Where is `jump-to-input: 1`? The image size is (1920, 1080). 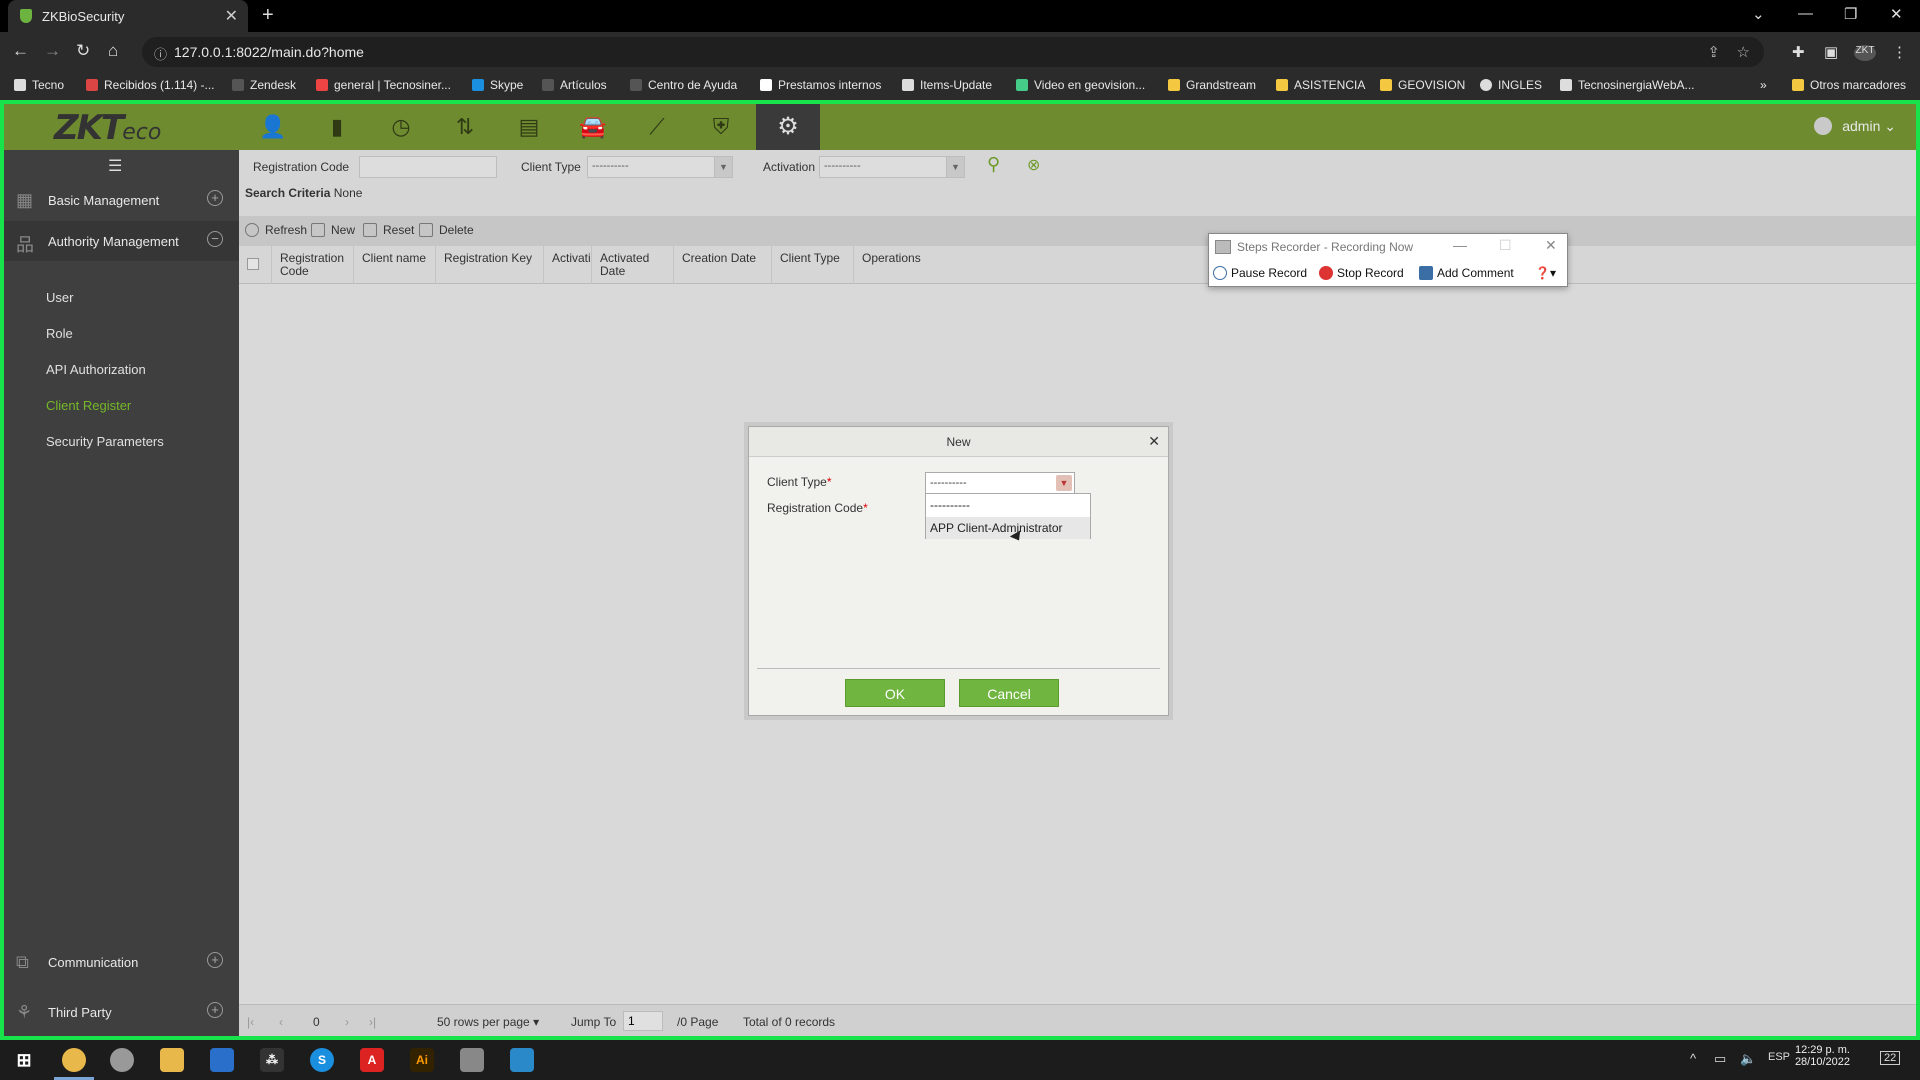
jump-to-input: 1 is located at coordinates (643, 1021).